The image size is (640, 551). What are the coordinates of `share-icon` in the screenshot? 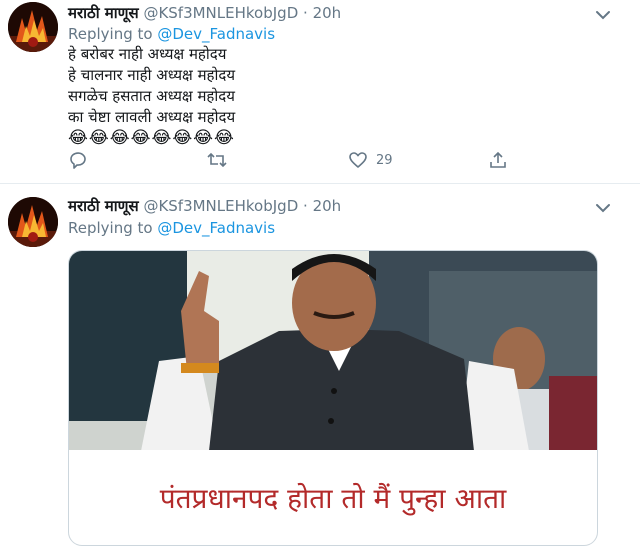 It's located at (498, 159).